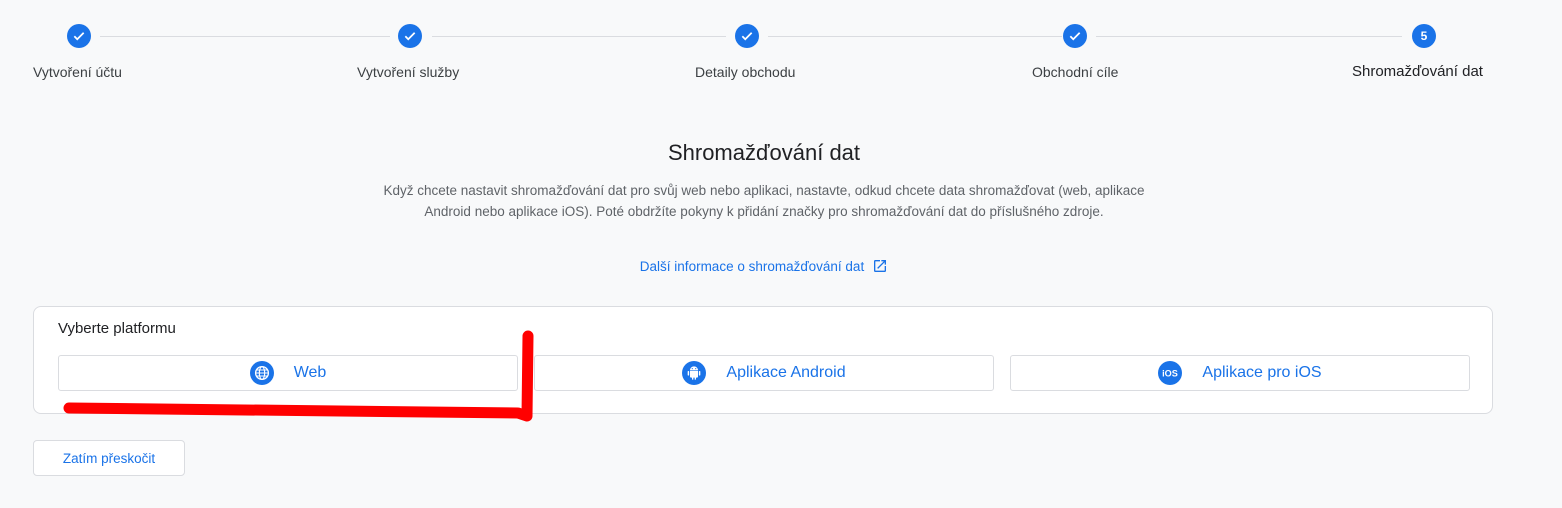  What do you see at coordinates (1075, 36) in the screenshot?
I see `step-4-check-icon` at bounding box center [1075, 36].